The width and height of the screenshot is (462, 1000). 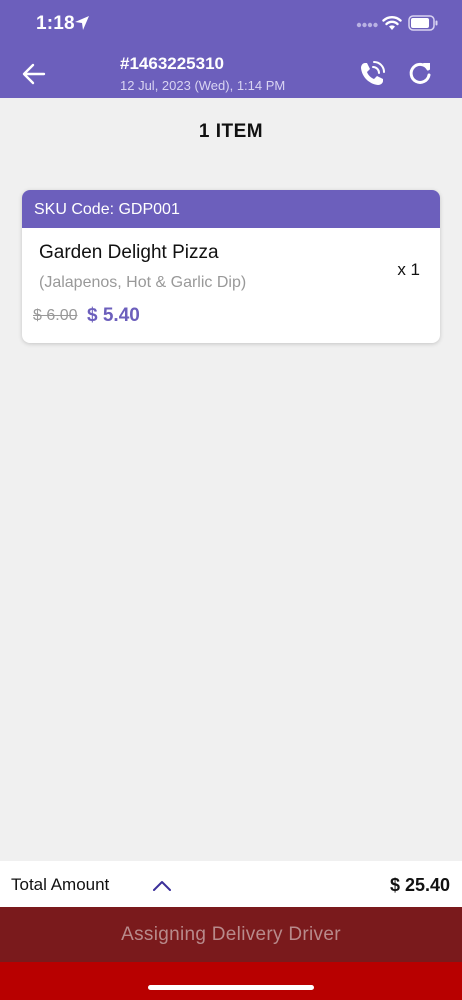 What do you see at coordinates (420, 74) in the screenshot?
I see `refresh-icon` at bounding box center [420, 74].